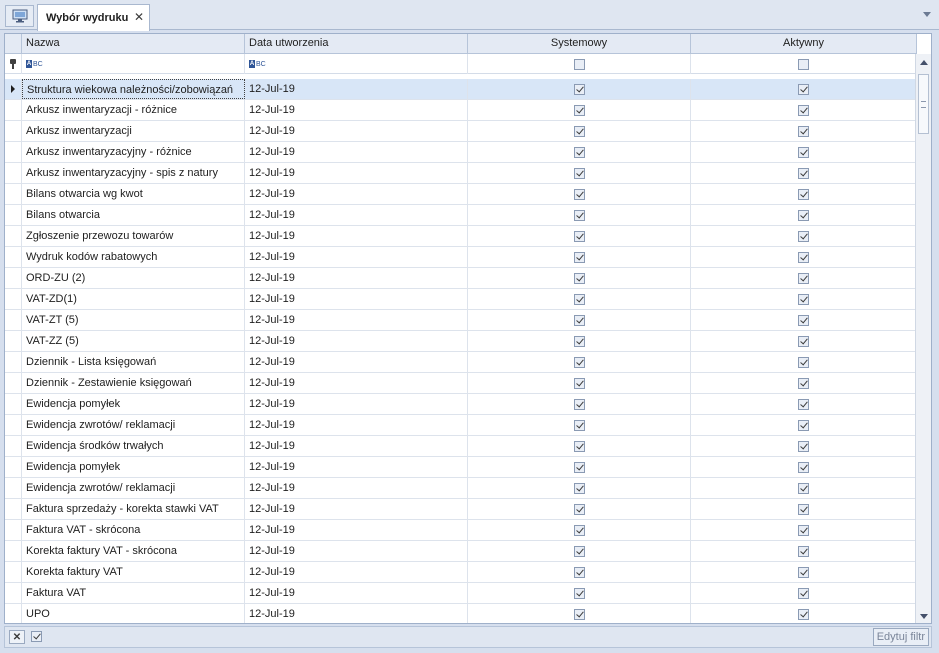 This screenshot has width=939, height=653. I want to click on cell-name: Faktura sprzedaży - korekta stawki VAT, so click(133, 509).